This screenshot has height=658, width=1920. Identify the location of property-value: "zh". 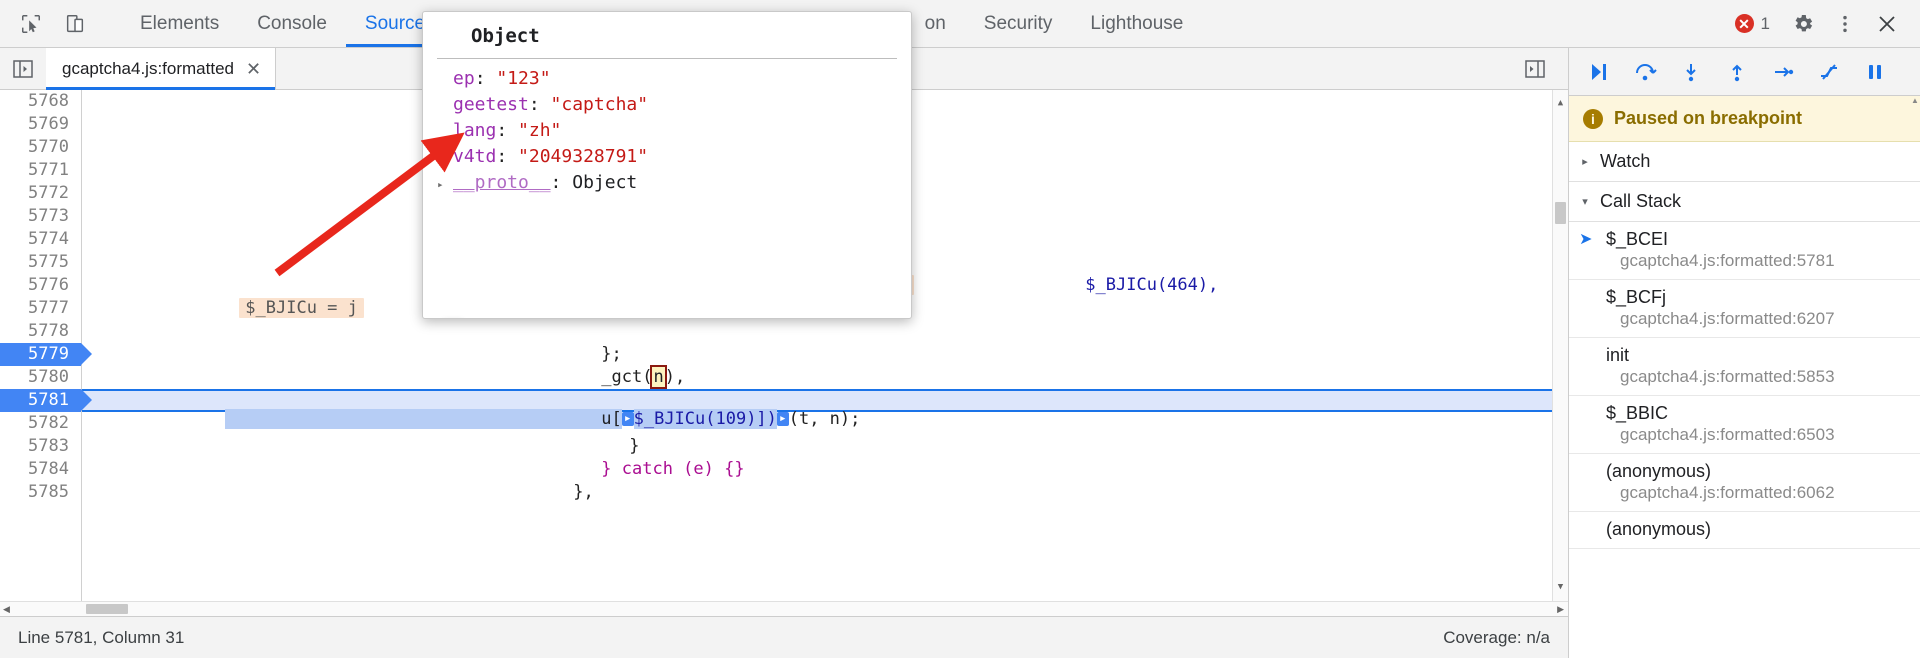
(540, 130).